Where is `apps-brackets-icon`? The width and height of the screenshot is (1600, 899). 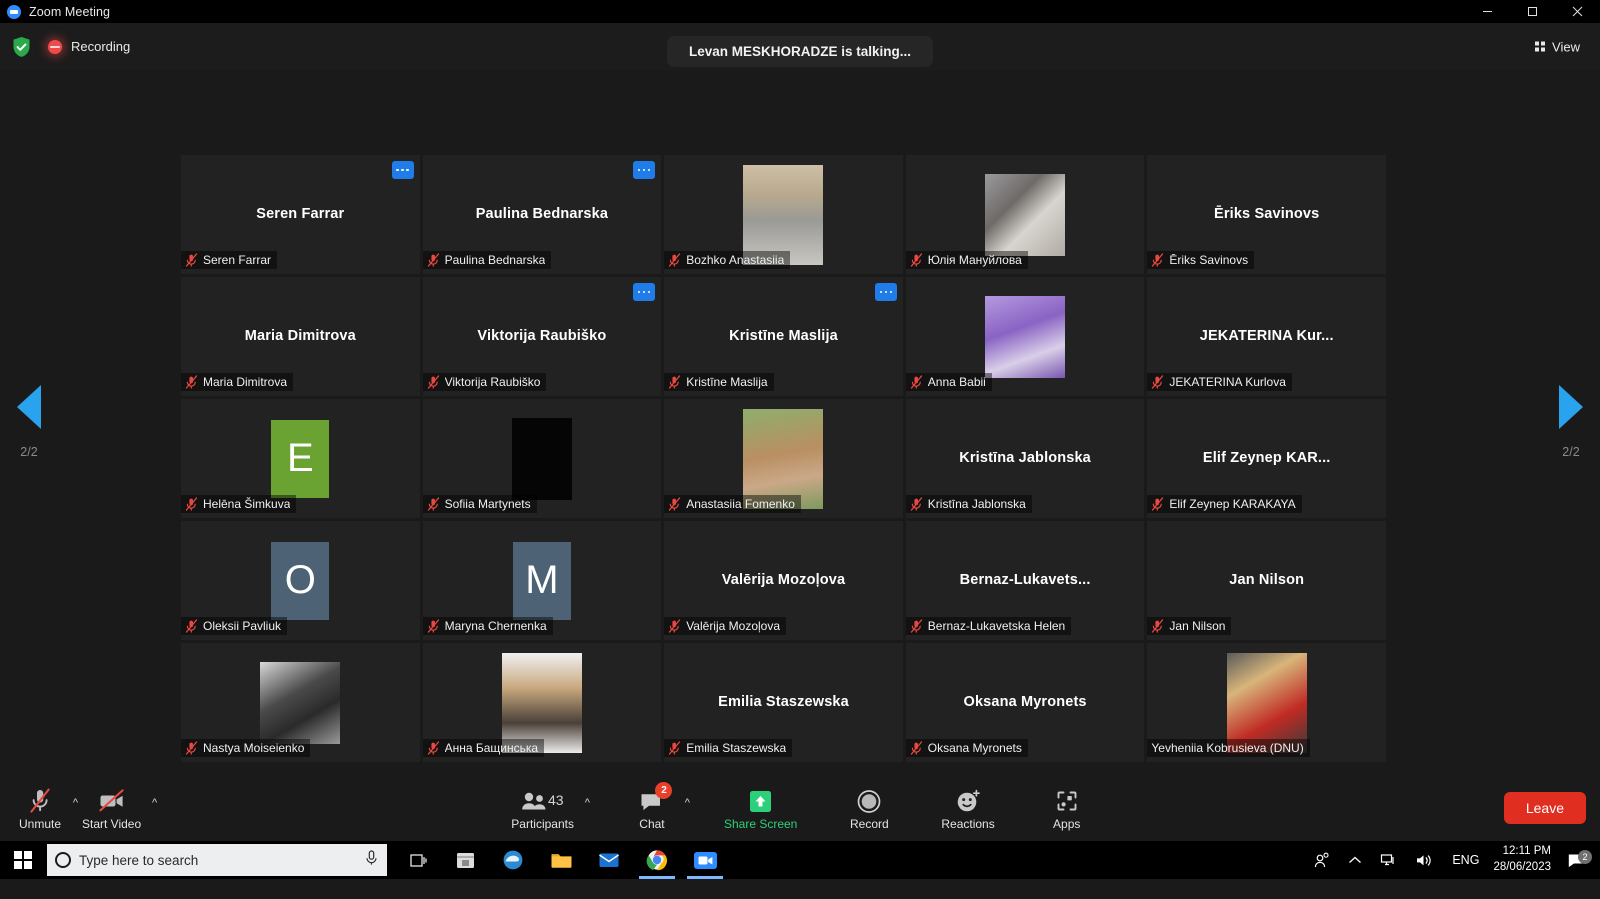 apps-brackets-icon is located at coordinates (1067, 799).